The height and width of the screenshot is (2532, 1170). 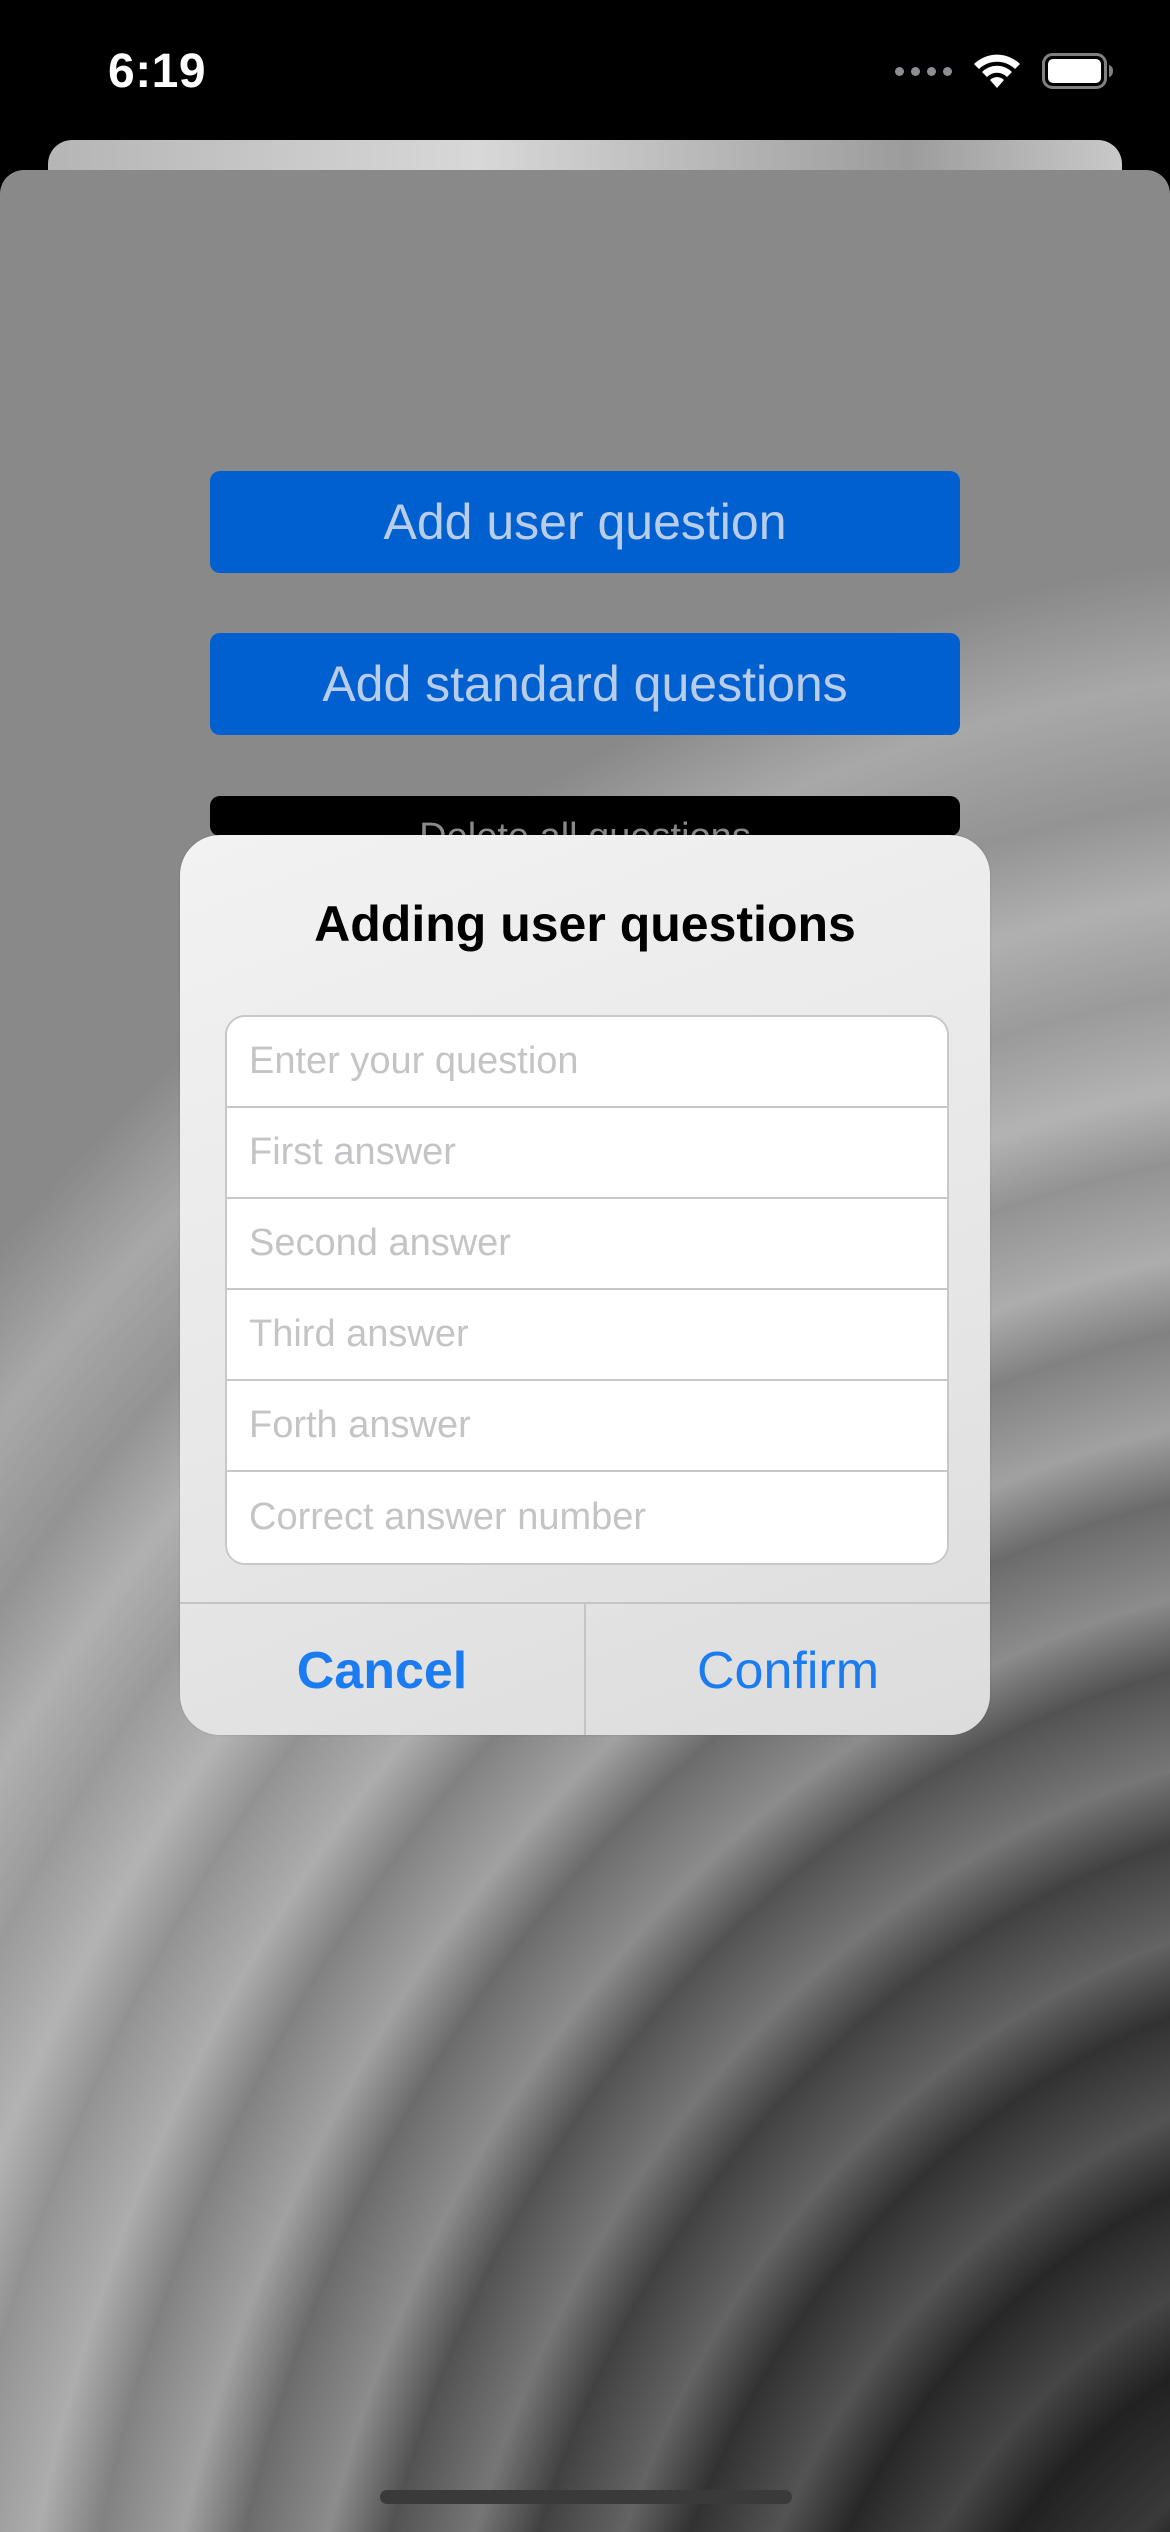 What do you see at coordinates (585, 816) in the screenshot?
I see `delete-all-questions-button: Delete all questions` at bounding box center [585, 816].